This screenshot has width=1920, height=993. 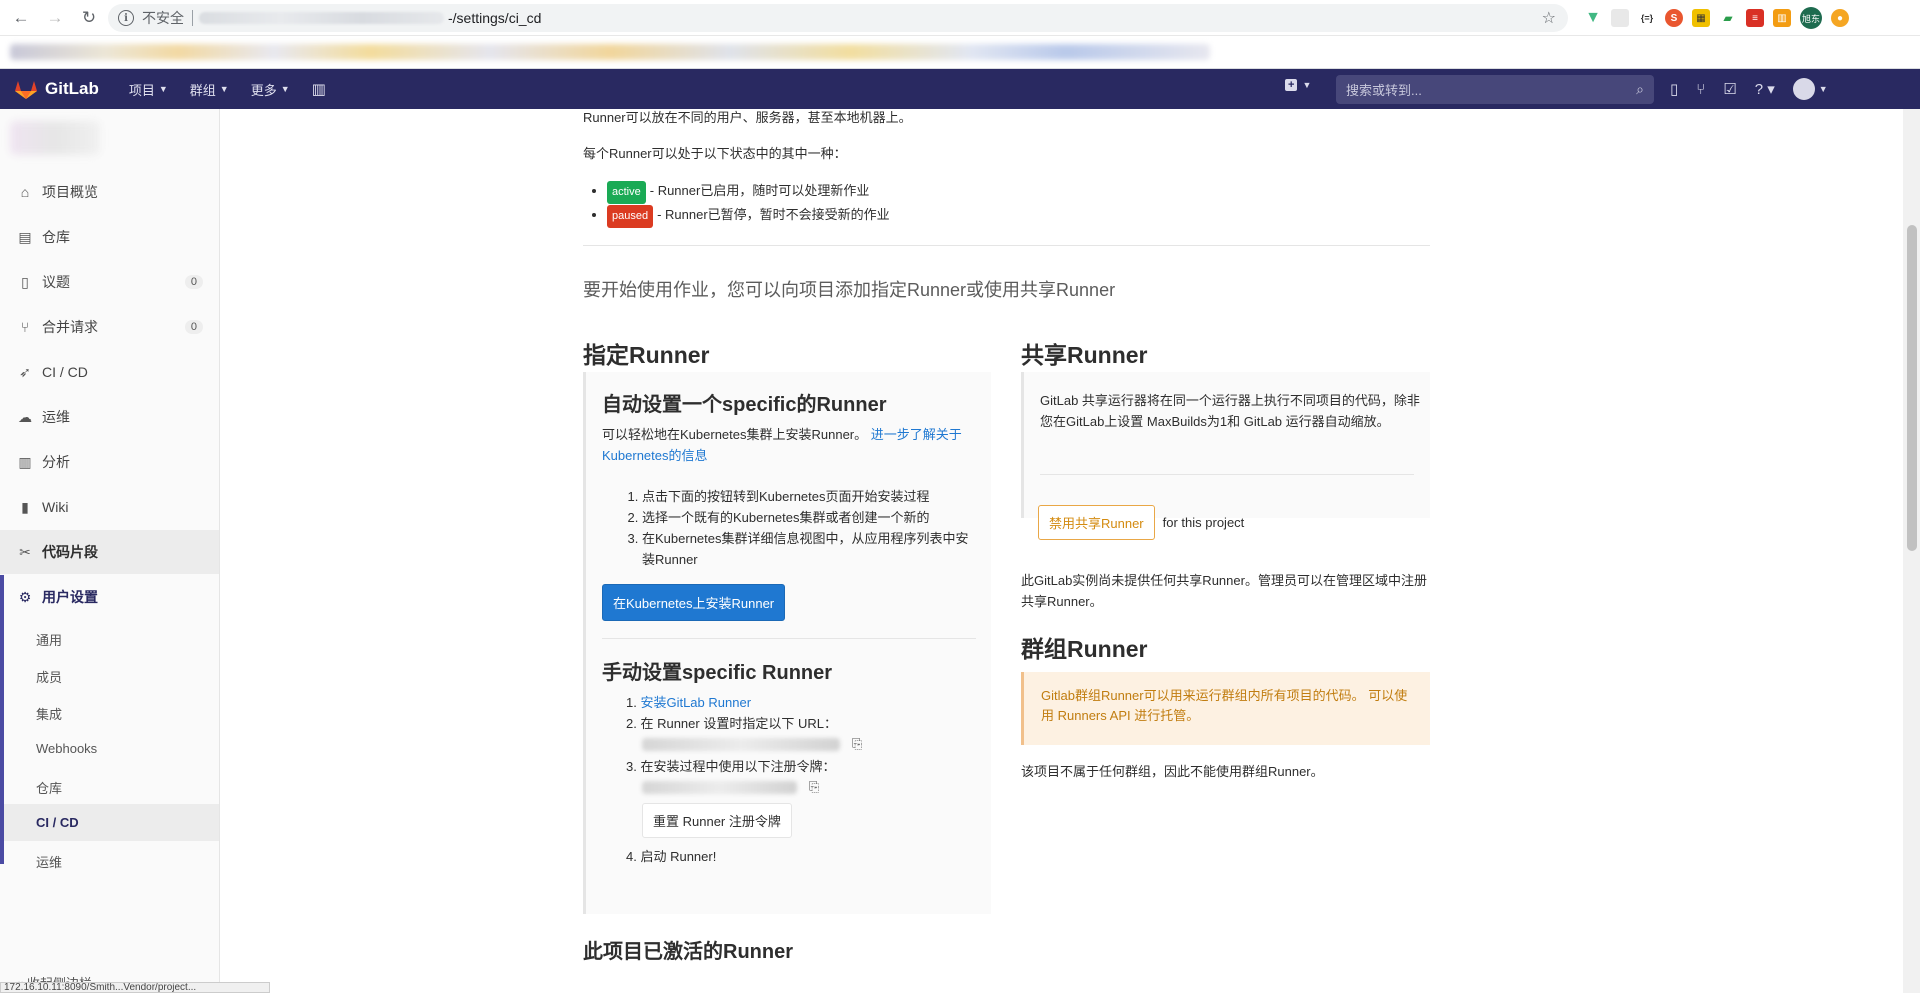 I want to click on sidebar-item-repository: ▤ 仓库, so click(x=109, y=237).